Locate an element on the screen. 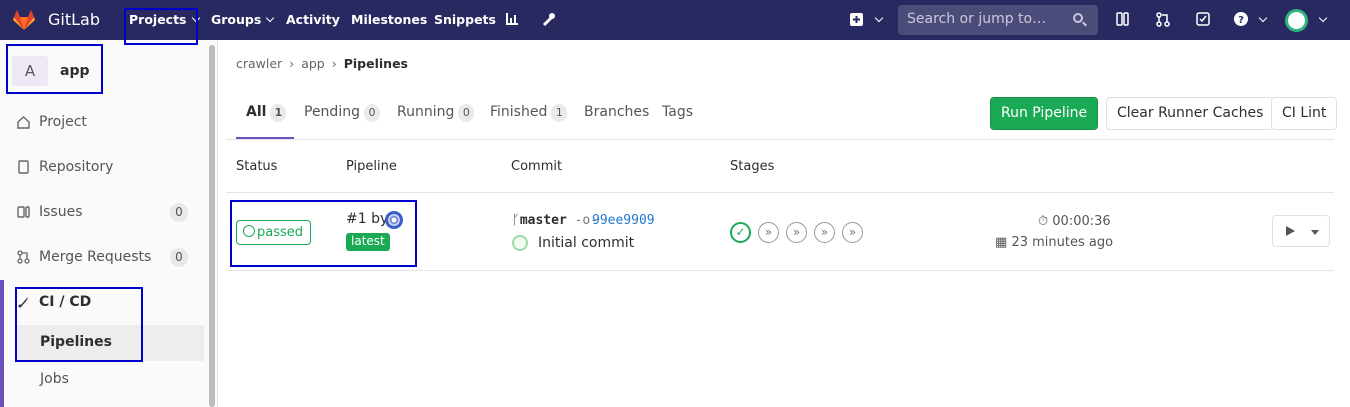 The image size is (1350, 407). run-pipeline-button: Run Pipeline is located at coordinates (1044, 113).